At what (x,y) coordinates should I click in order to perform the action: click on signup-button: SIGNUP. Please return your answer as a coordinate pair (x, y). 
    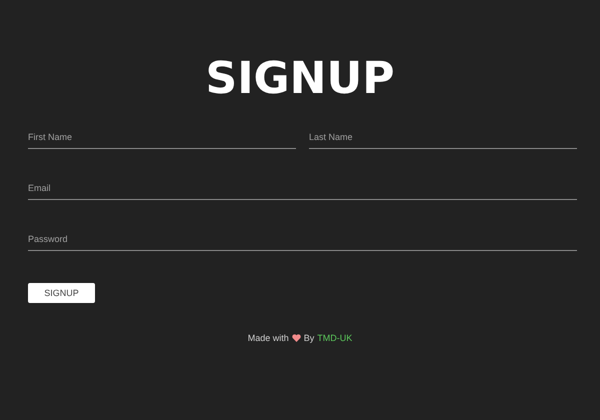
    Looking at the image, I should click on (61, 293).